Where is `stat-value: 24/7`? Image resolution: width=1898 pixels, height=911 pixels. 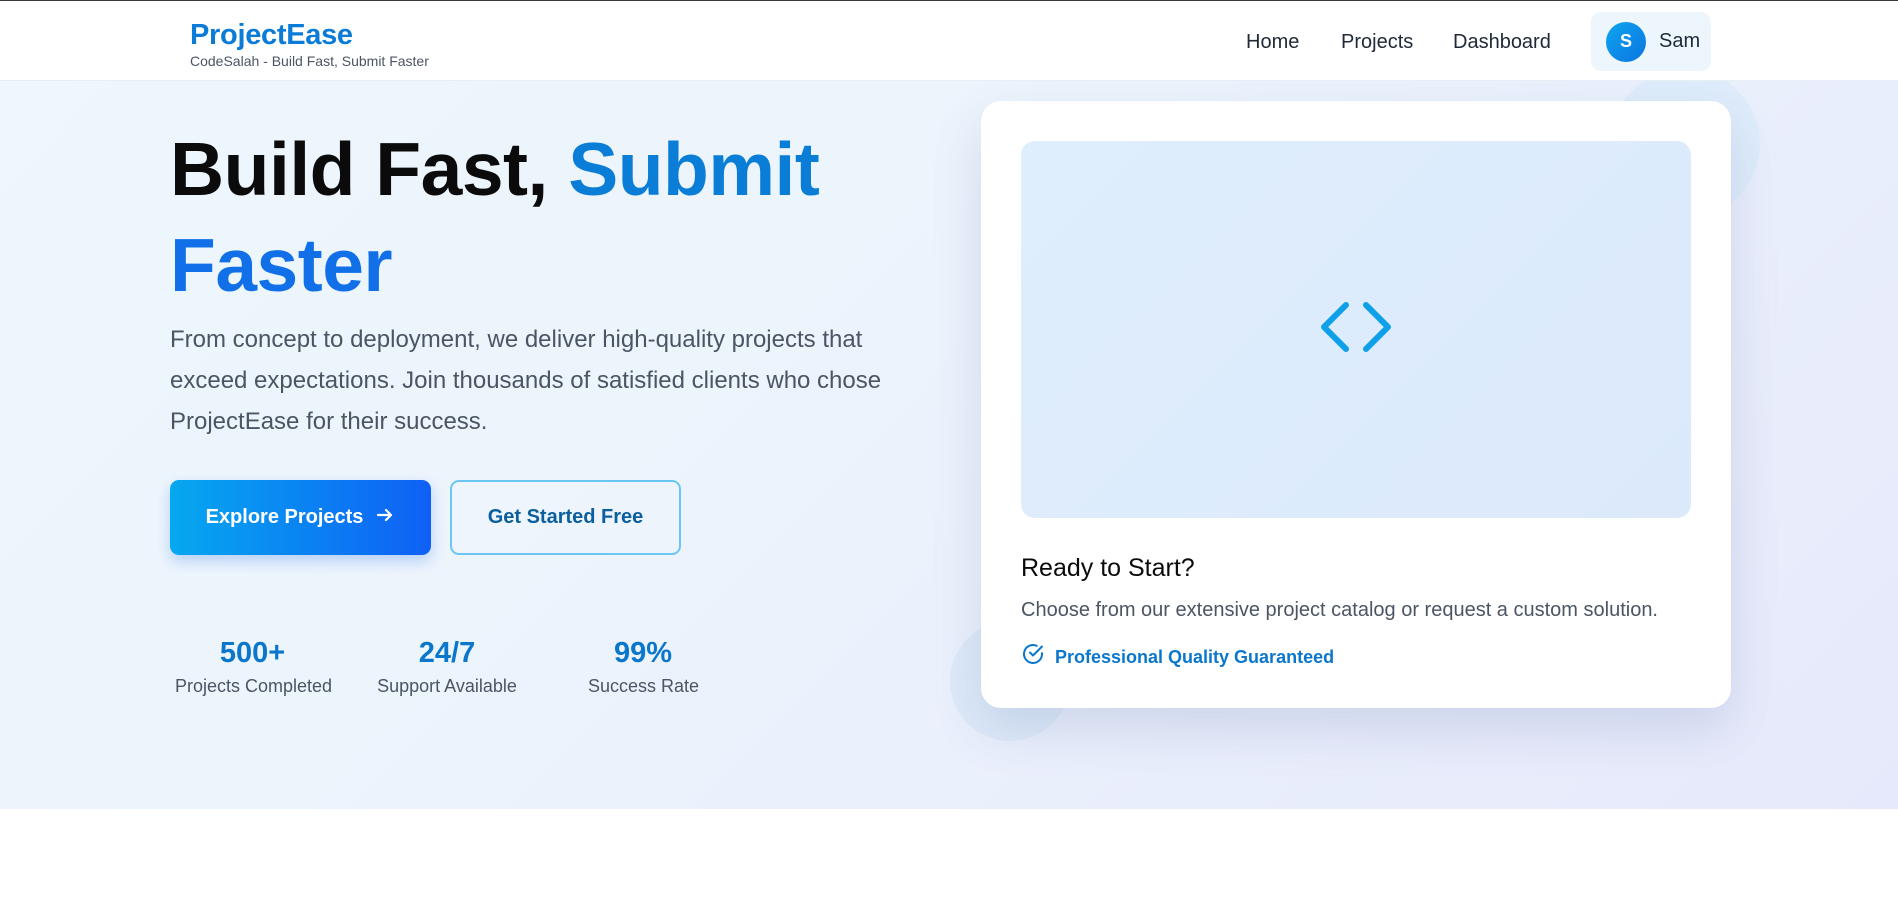 stat-value: 24/7 is located at coordinates (447, 653).